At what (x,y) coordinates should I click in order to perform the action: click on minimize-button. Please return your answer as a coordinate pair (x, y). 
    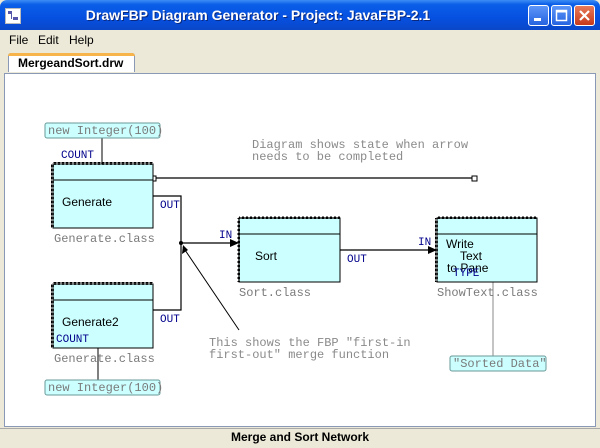
    Looking at the image, I should click on (538, 15).